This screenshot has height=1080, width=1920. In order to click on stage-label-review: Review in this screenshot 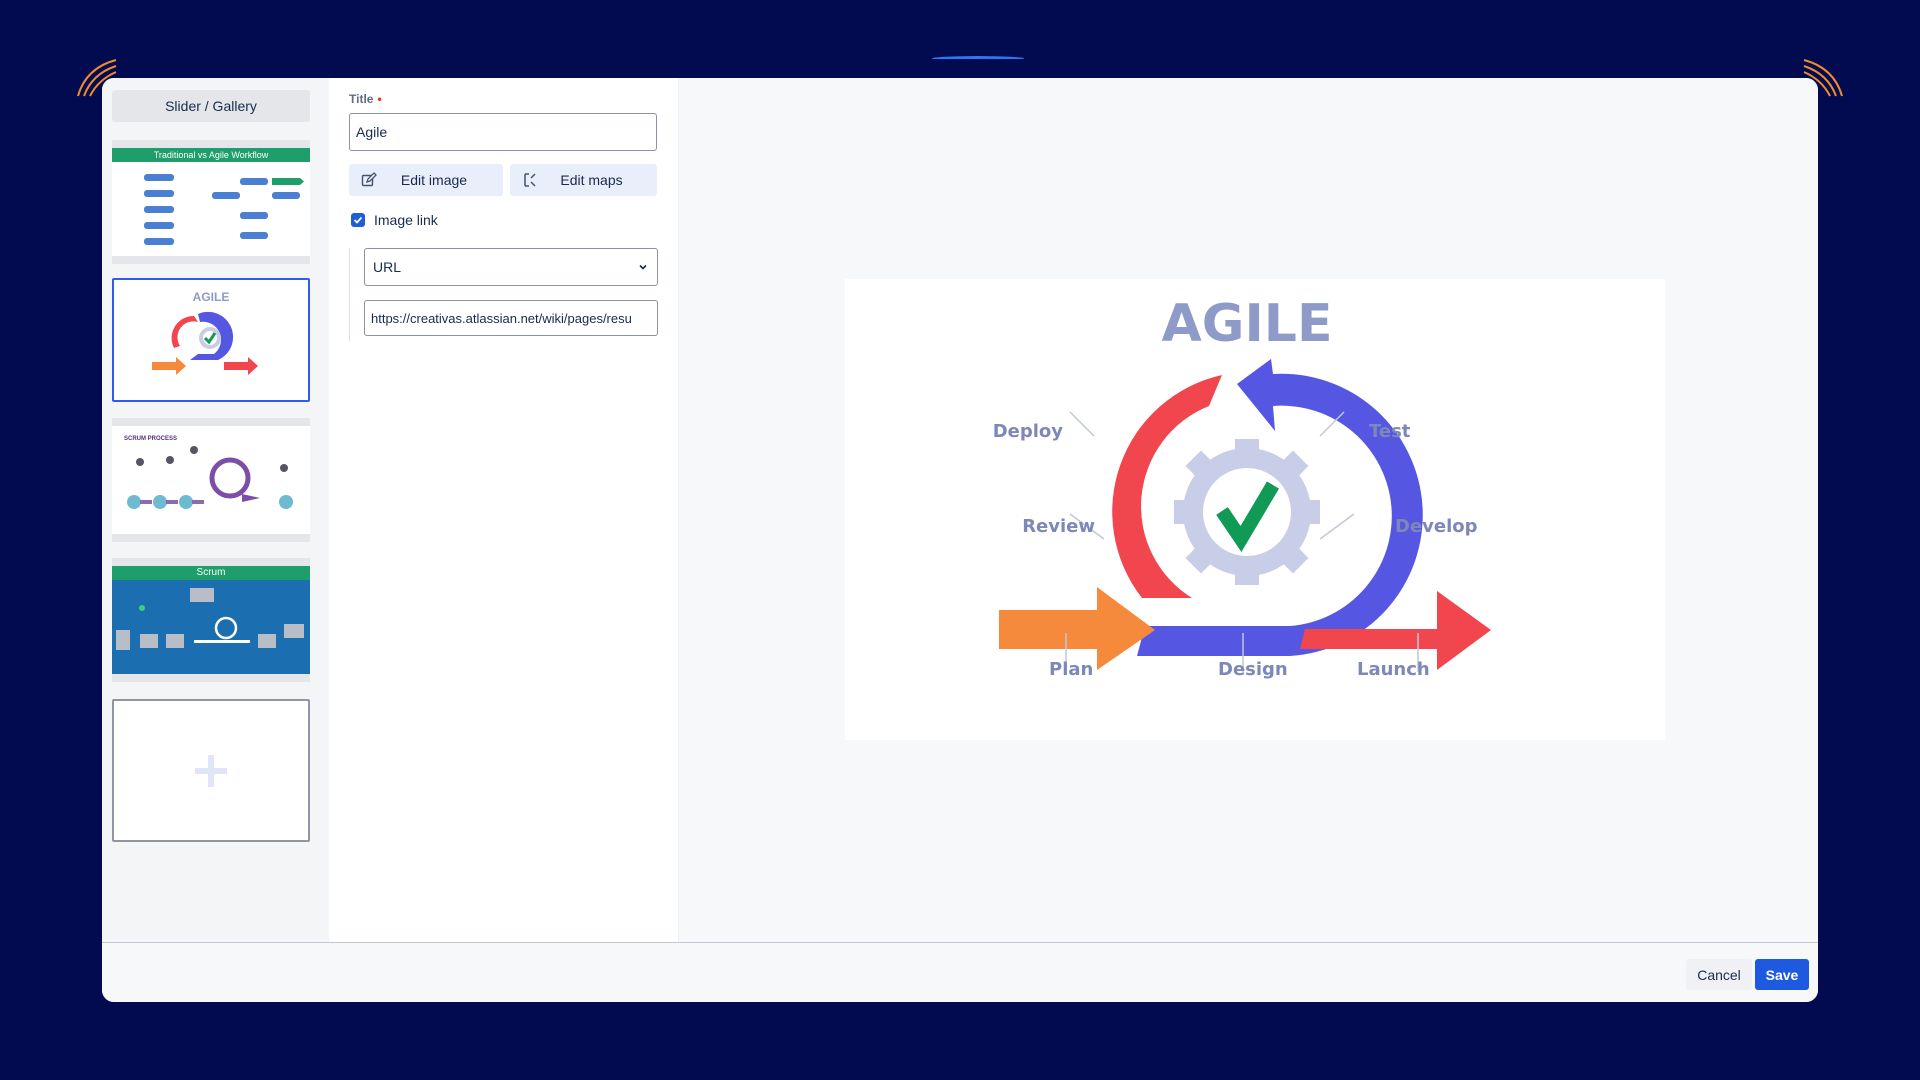, I will do `click(1058, 526)`.